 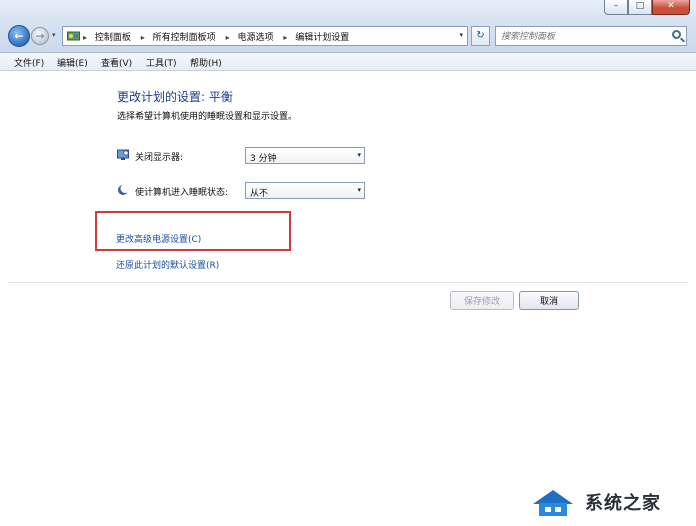 I want to click on breadcrumb-edit-plan: 编辑计划设置, so click(x=322, y=36).